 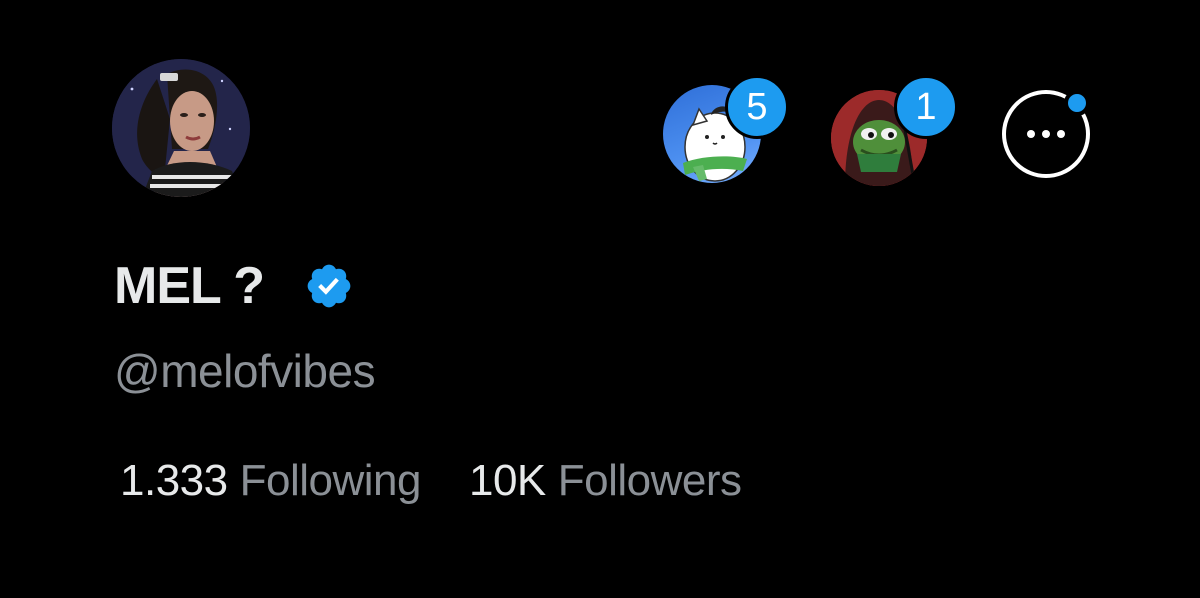 What do you see at coordinates (649, 480) in the screenshot?
I see `followers-label: Followers` at bounding box center [649, 480].